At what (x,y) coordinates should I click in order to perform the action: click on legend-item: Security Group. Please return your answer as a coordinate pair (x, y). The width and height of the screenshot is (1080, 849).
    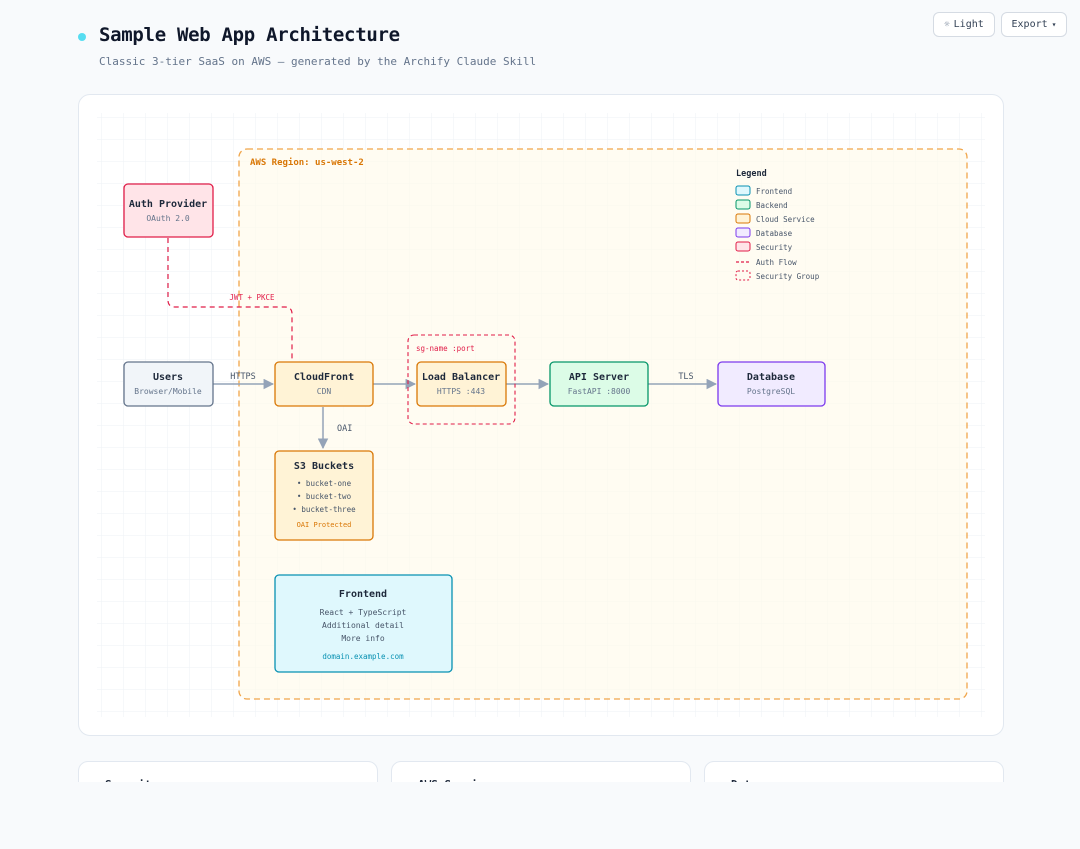
    Looking at the image, I should click on (788, 276).